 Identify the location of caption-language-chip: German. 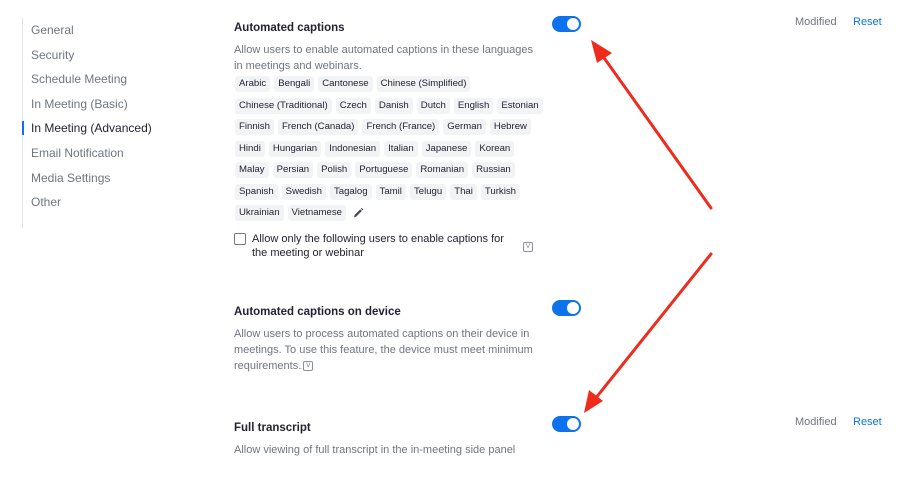
(464, 127).